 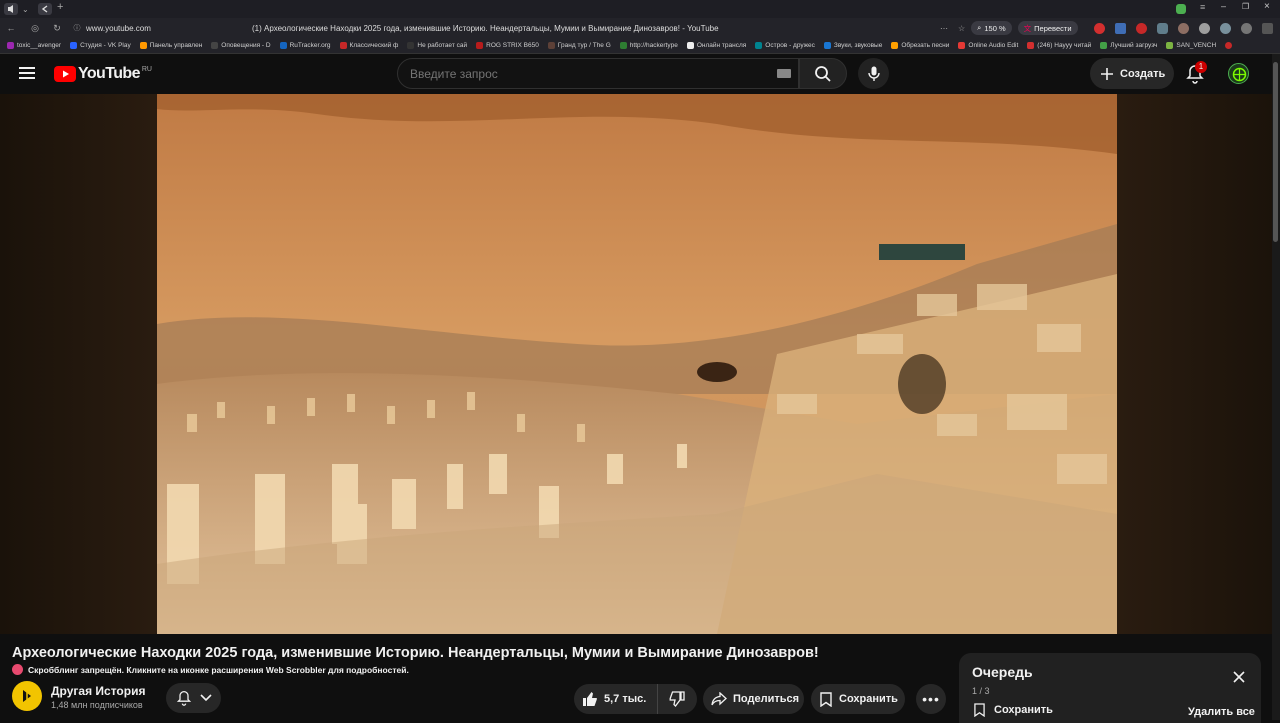 I want to click on back-arrow-icon: ←, so click(x=11, y=28).